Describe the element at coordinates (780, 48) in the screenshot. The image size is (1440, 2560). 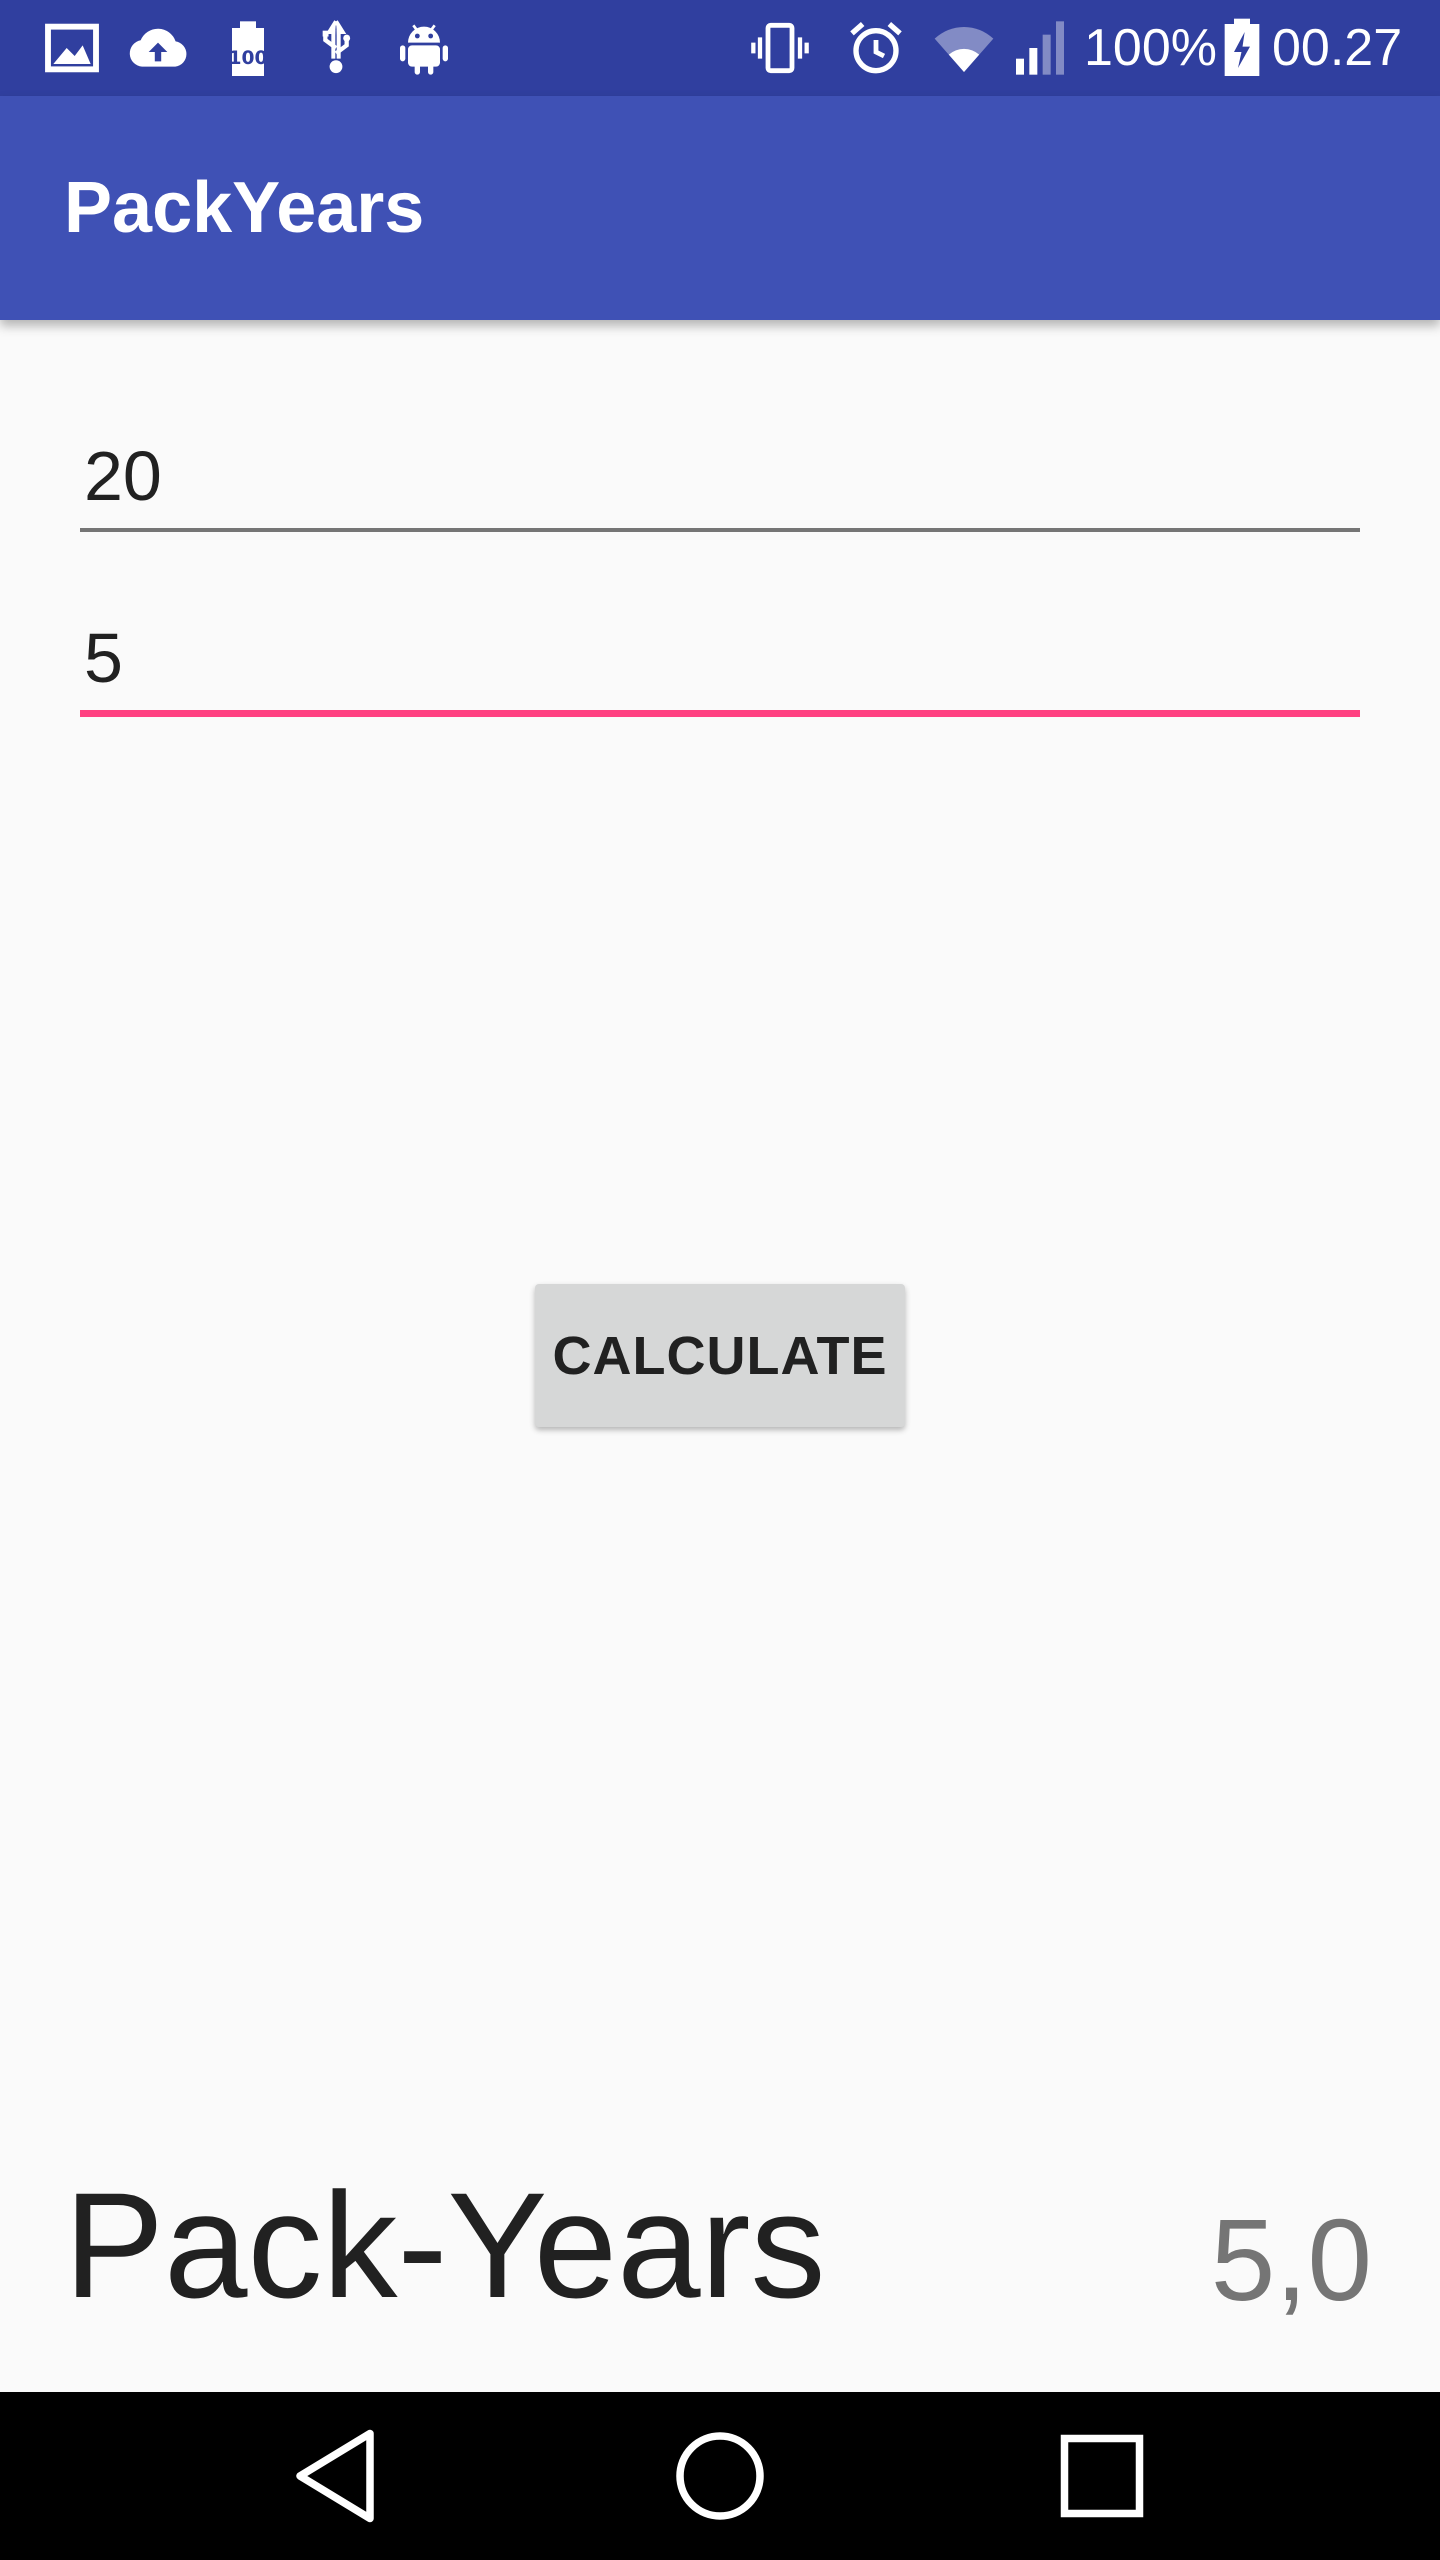
I see `vibrate-icon` at that location.